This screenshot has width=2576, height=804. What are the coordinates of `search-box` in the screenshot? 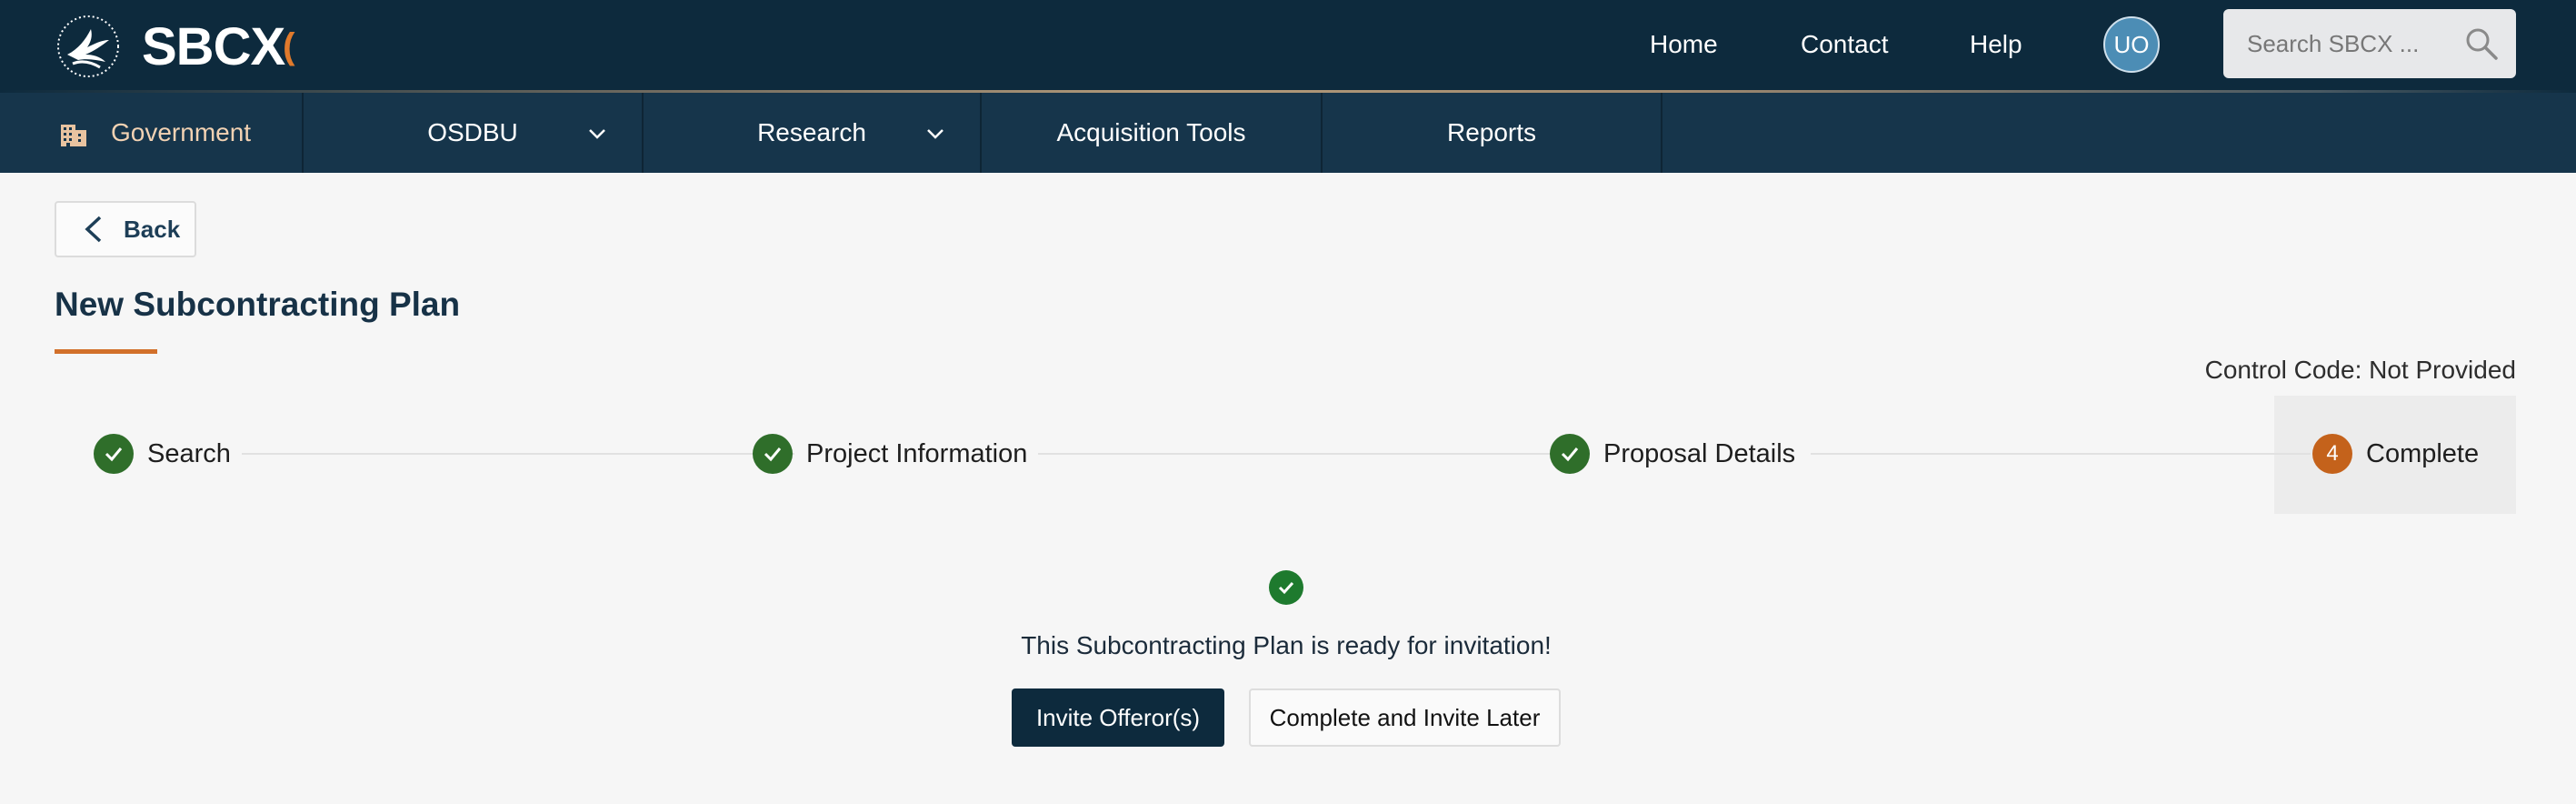 It's located at (2369, 43).